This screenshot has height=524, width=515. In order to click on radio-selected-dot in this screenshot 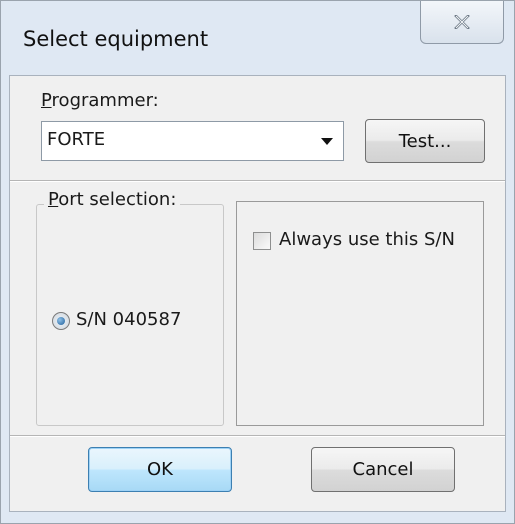, I will do `click(61, 321)`.